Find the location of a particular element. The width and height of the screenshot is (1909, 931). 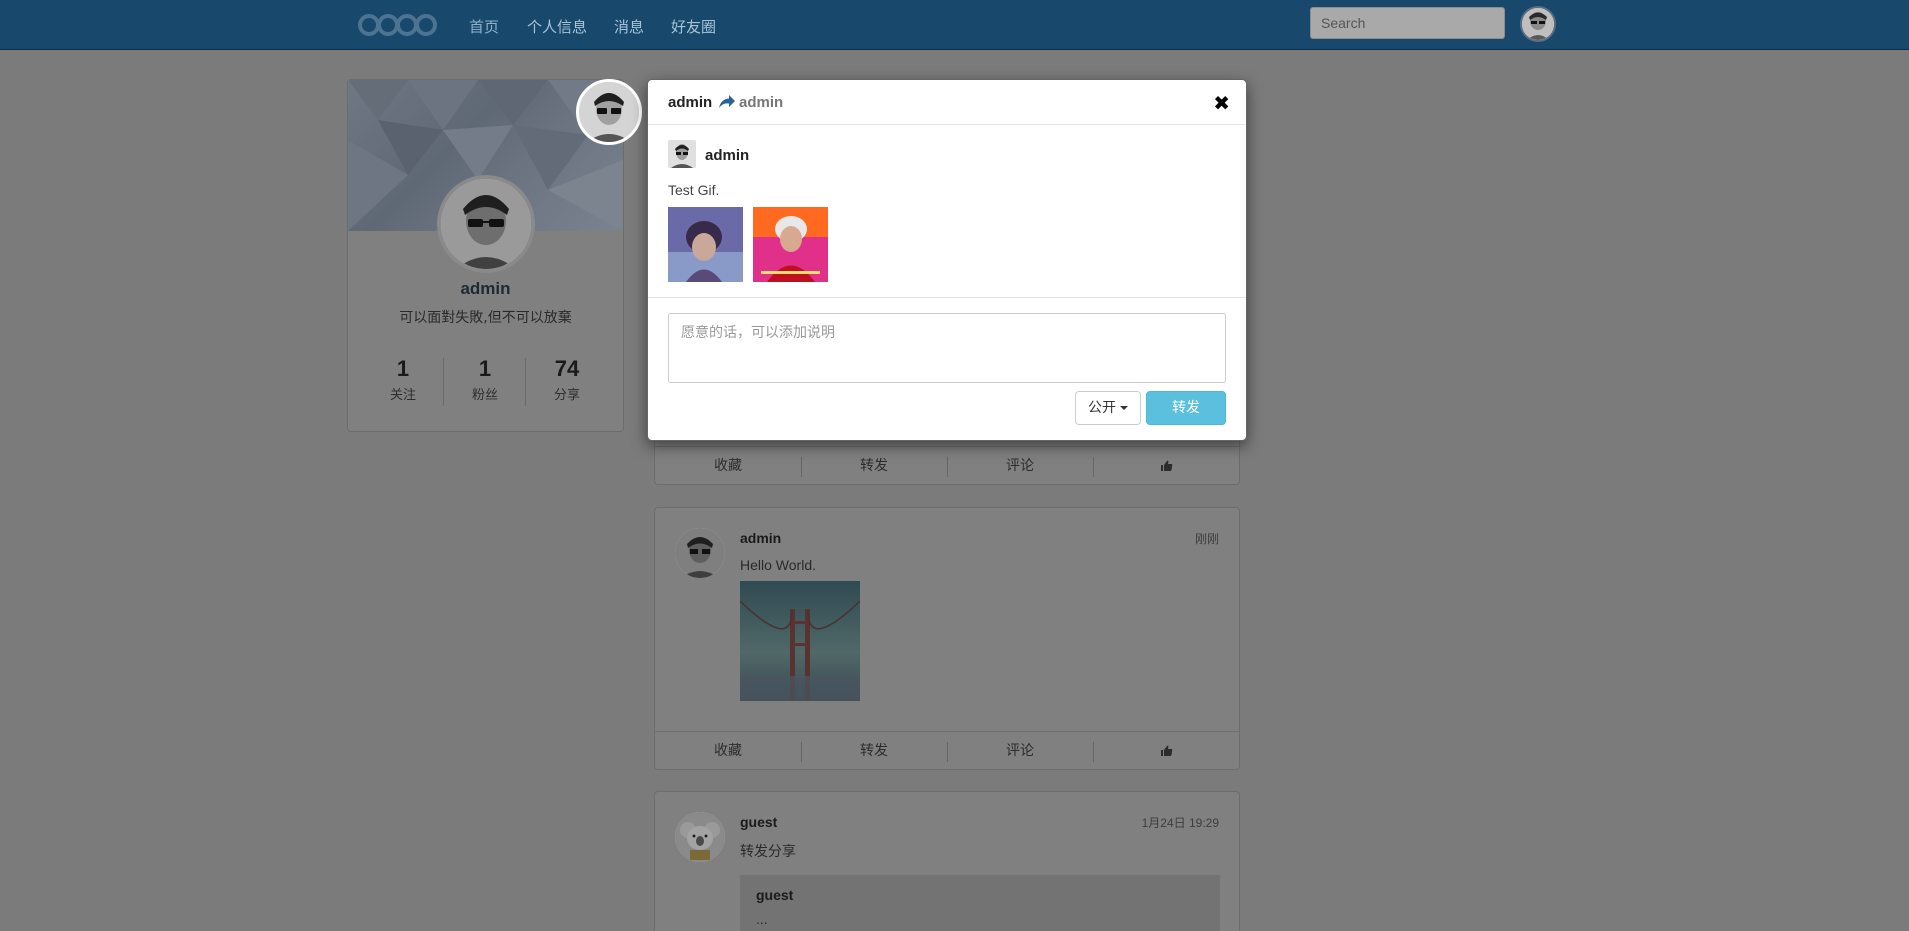

user-avatar is located at coordinates (1538, 24).